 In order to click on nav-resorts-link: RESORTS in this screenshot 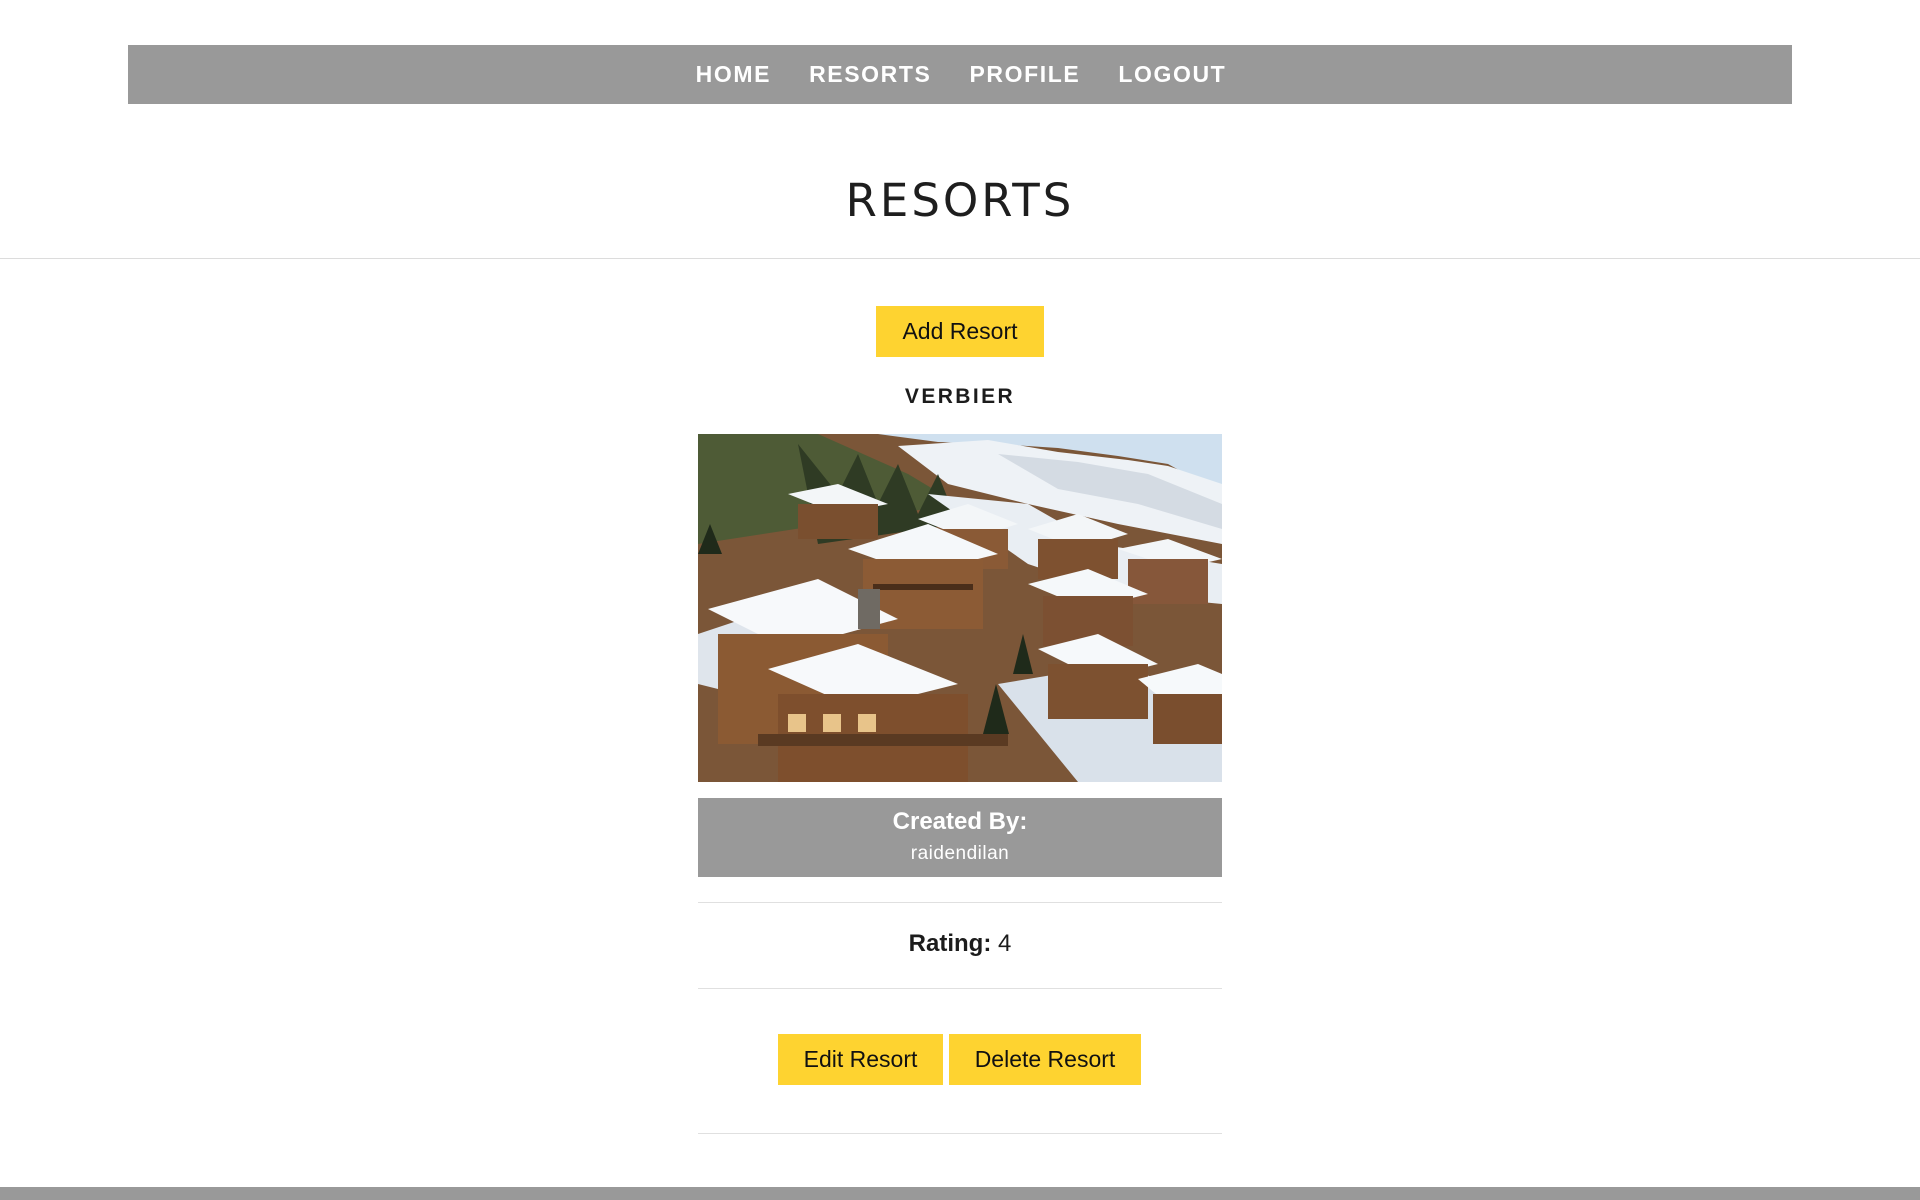, I will do `click(869, 74)`.